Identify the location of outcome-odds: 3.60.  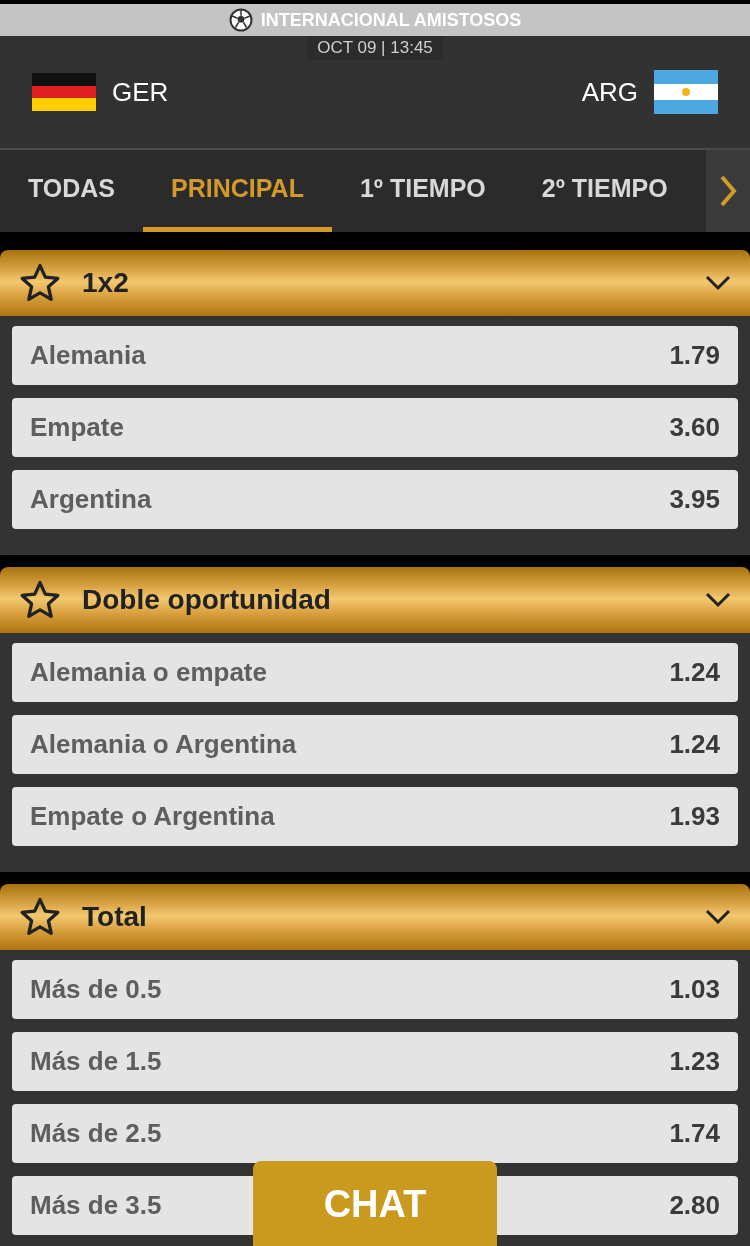
(694, 427).